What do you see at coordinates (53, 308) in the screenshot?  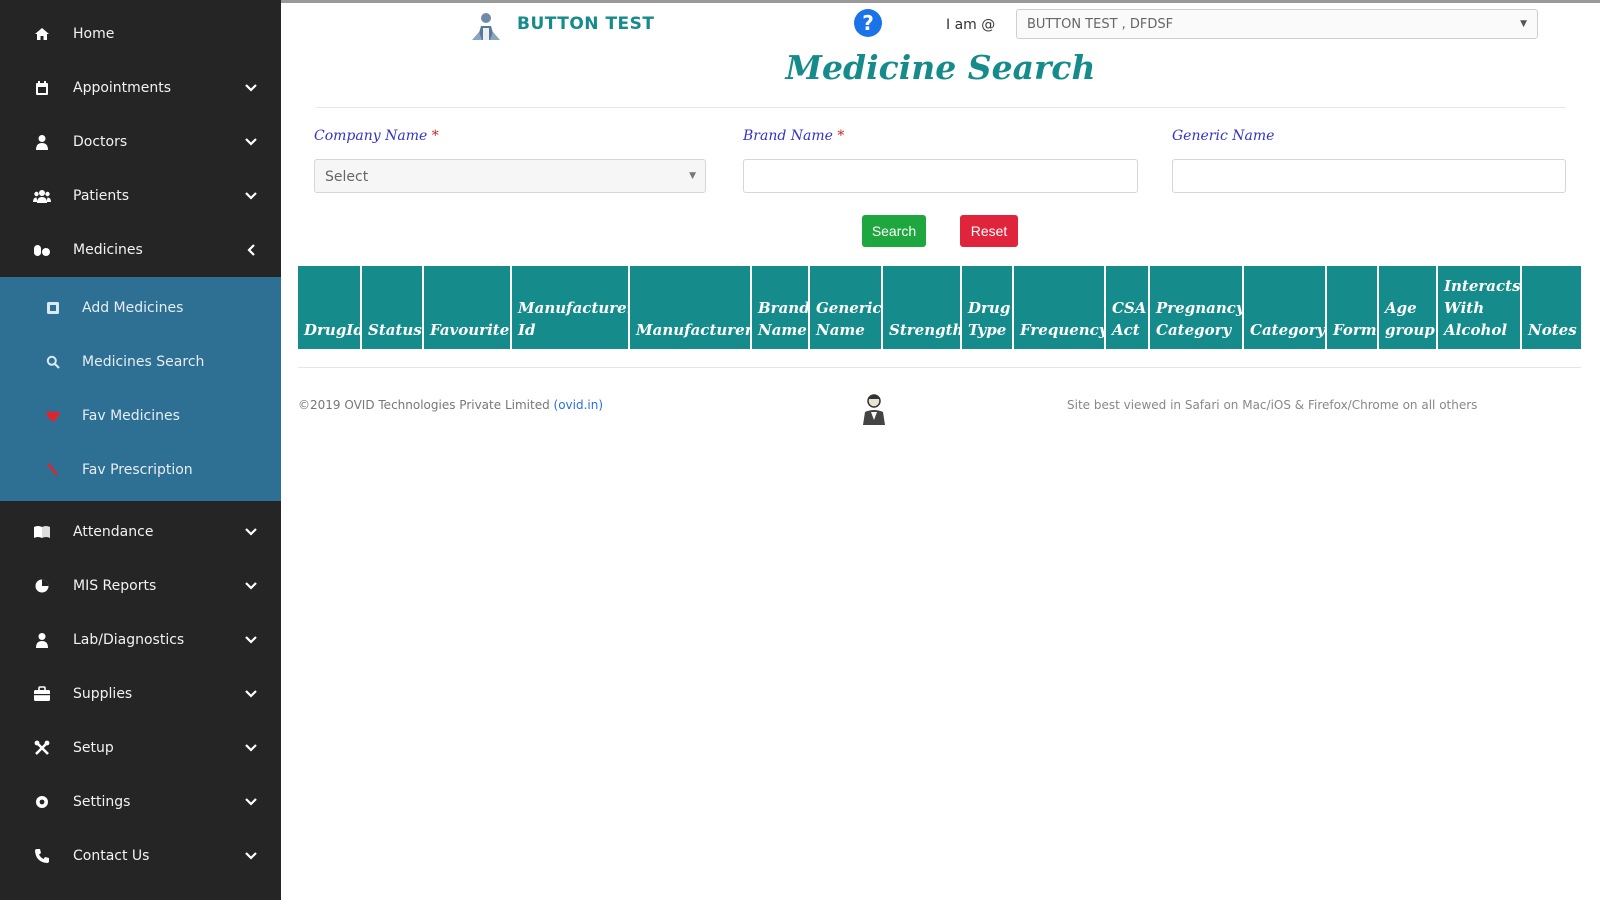 I see `plus-square-icon` at bounding box center [53, 308].